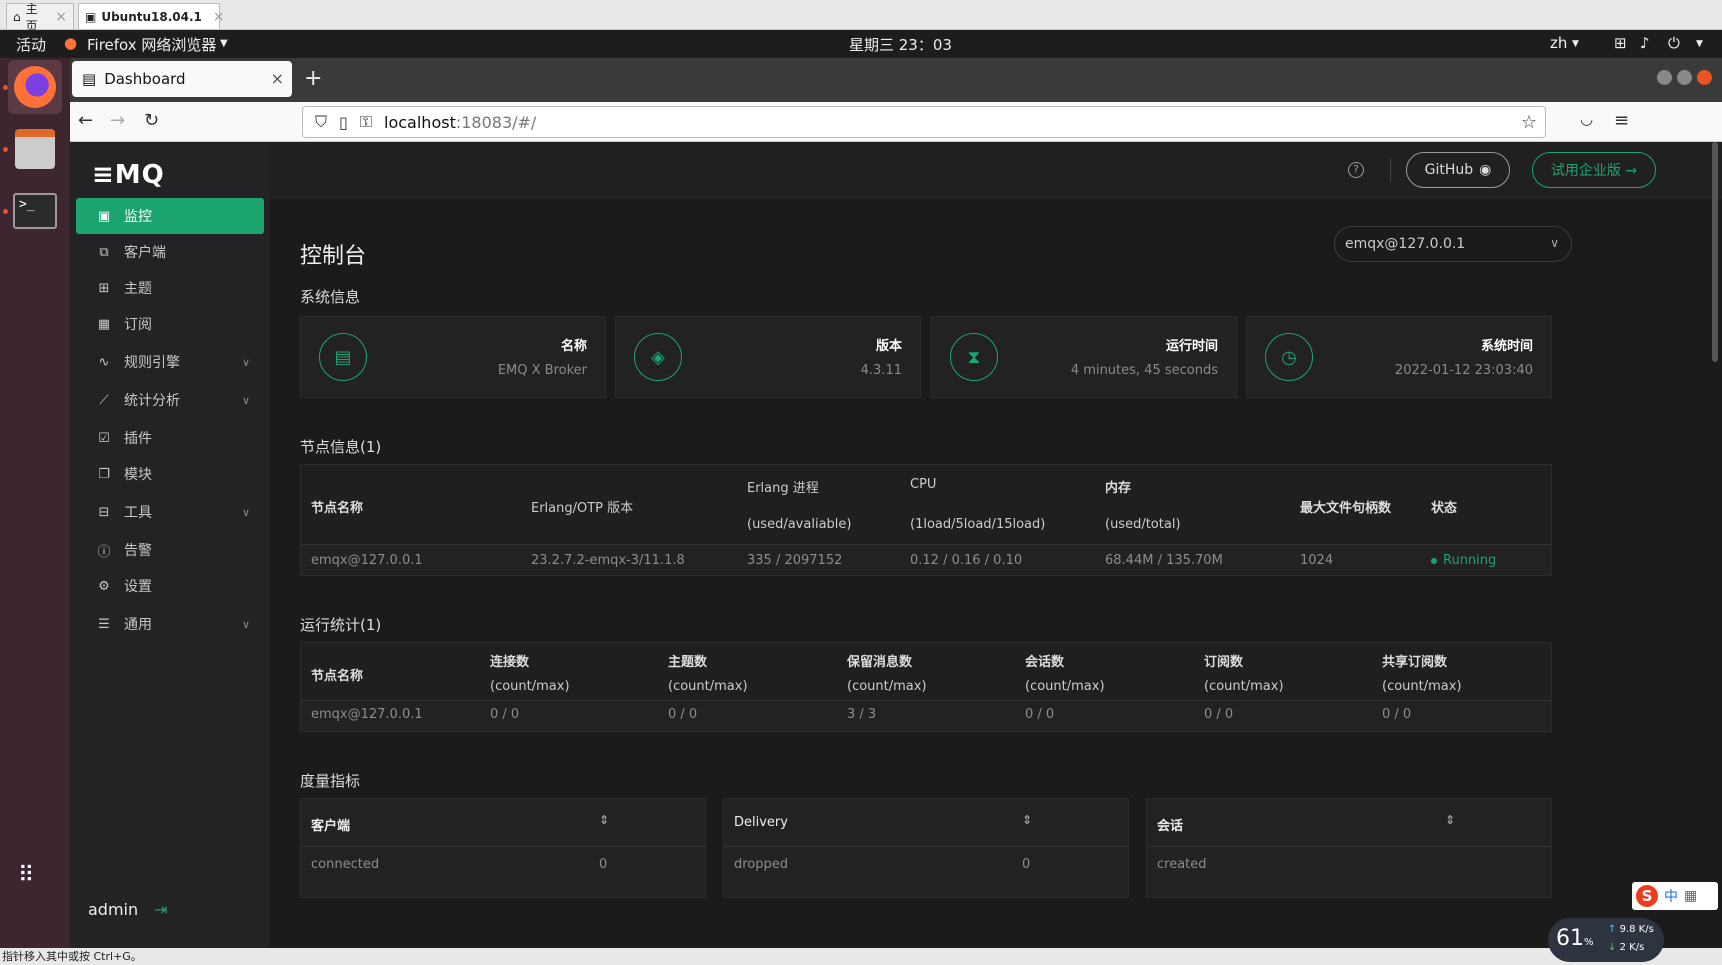 The width and height of the screenshot is (1722, 965). What do you see at coordinates (1715, 252) in the screenshot?
I see `page-scrollbar` at bounding box center [1715, 252].